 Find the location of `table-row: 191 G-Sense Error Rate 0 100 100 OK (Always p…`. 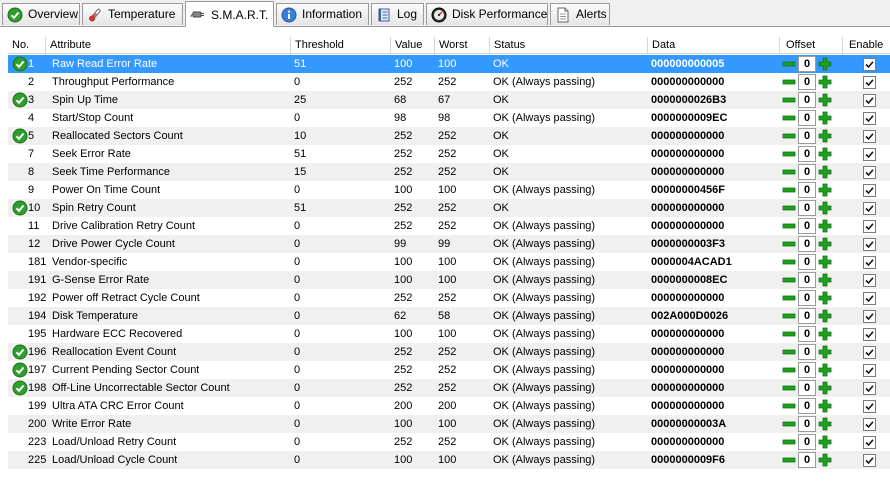

table-row: 191 G-Sense Error Rate 0 100 100 OK (Always p… is located at coordinates (449, 280).